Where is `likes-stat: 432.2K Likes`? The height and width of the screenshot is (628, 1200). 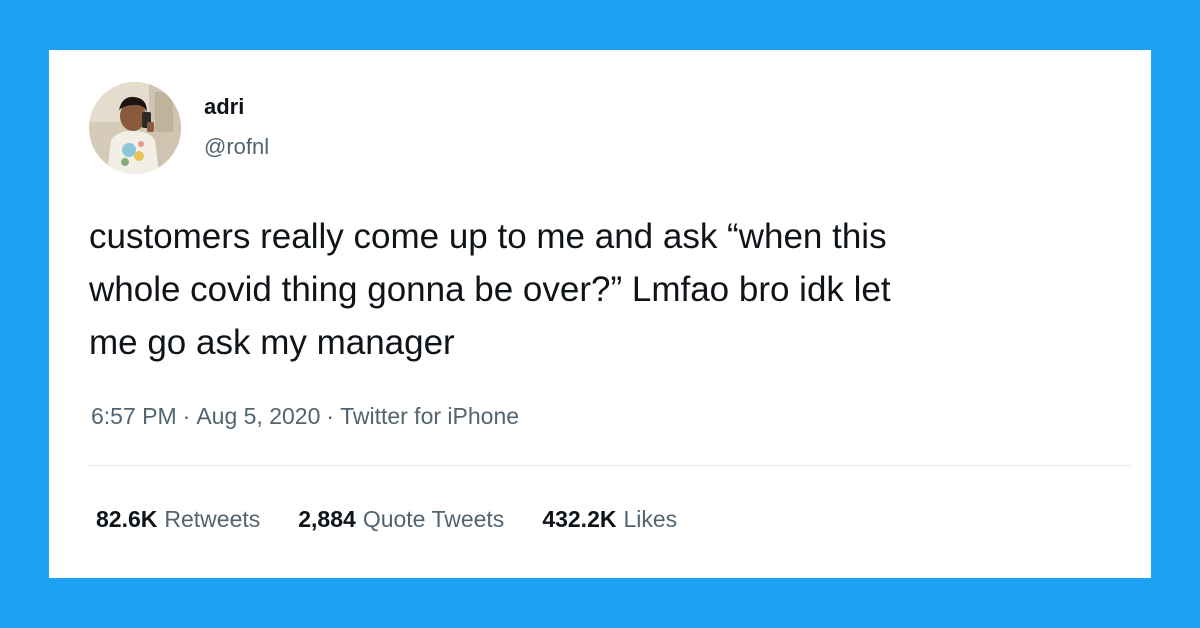 likes-stat: 432.2K Likes is located at coordinates (609, 519).